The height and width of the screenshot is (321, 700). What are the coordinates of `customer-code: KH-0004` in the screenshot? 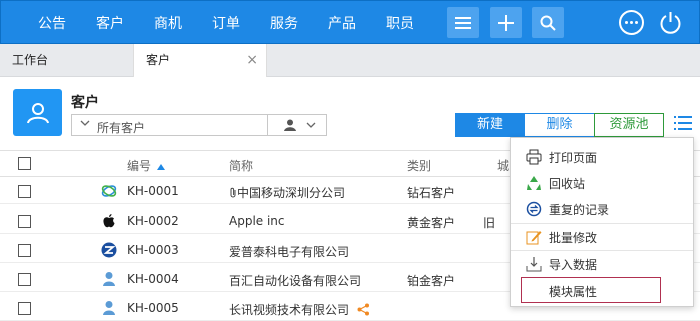 It's located at (153, 279).